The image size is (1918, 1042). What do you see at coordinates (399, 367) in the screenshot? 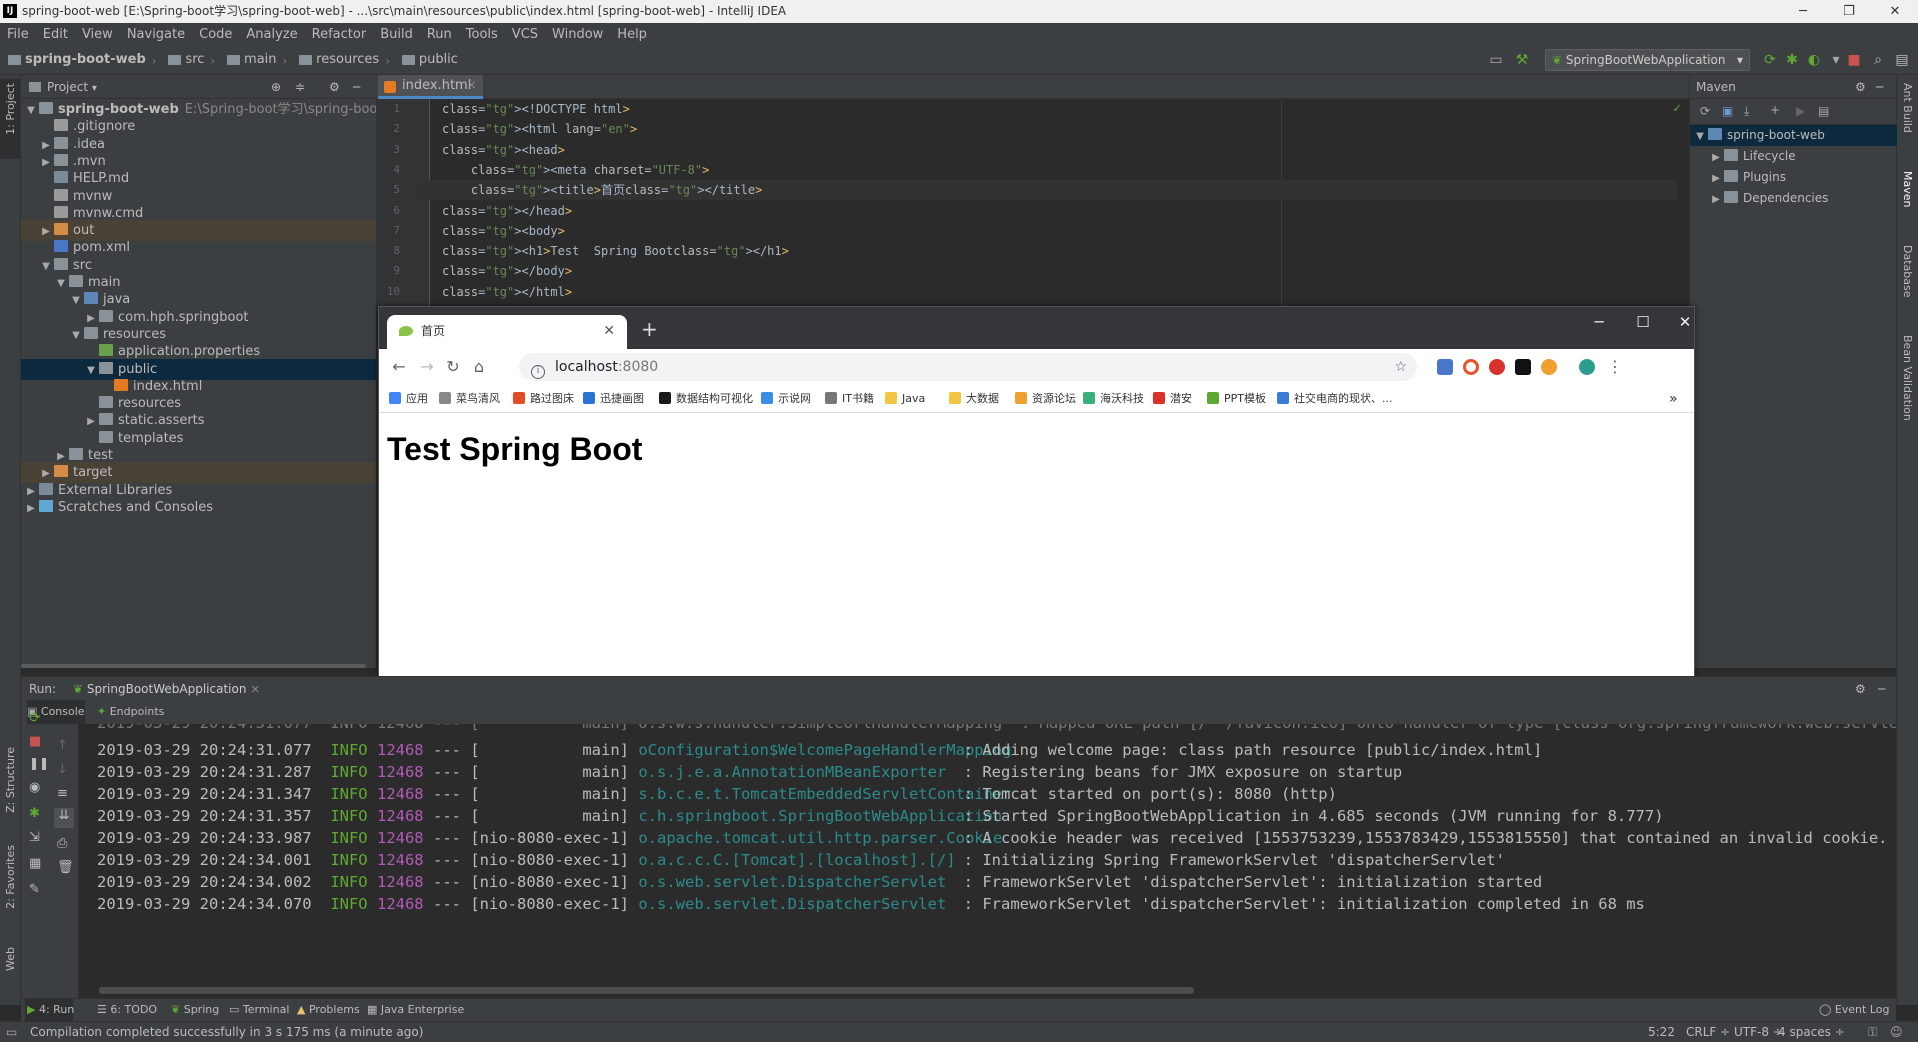
I see `back-arrow-icon: ←` at bounding box center [399, 367].